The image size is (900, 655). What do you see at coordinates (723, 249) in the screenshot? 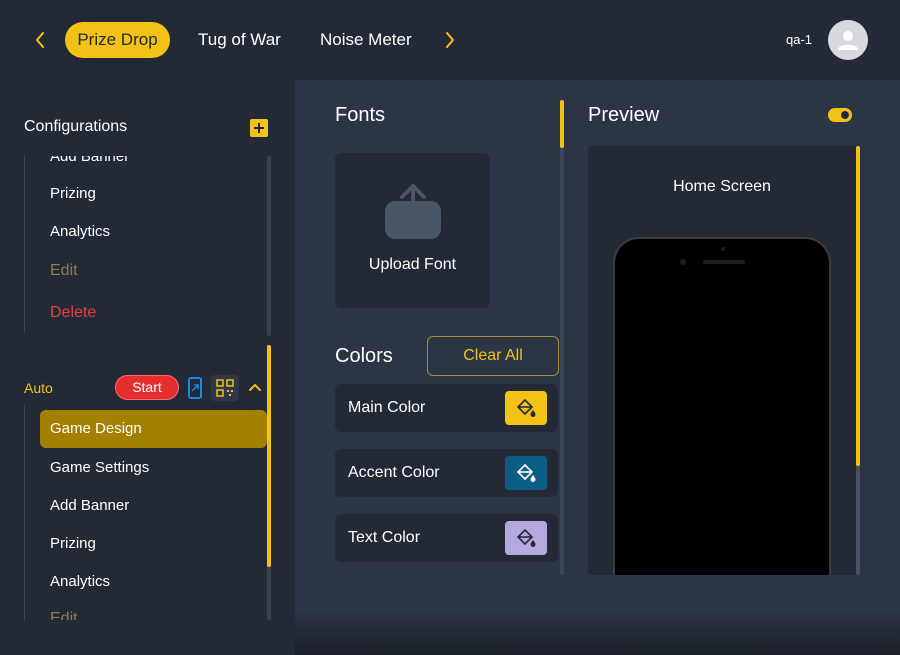
I see `phone-sensor` at bounding box center [723, 249].